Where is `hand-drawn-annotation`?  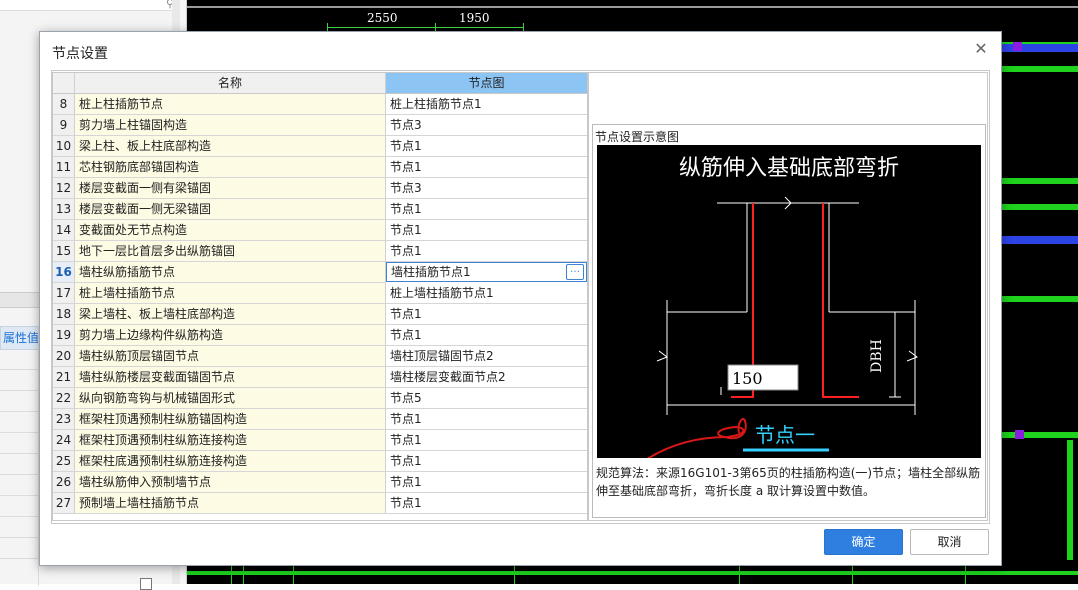 hand-drawn-annotation is located at coordinates (693, 440).